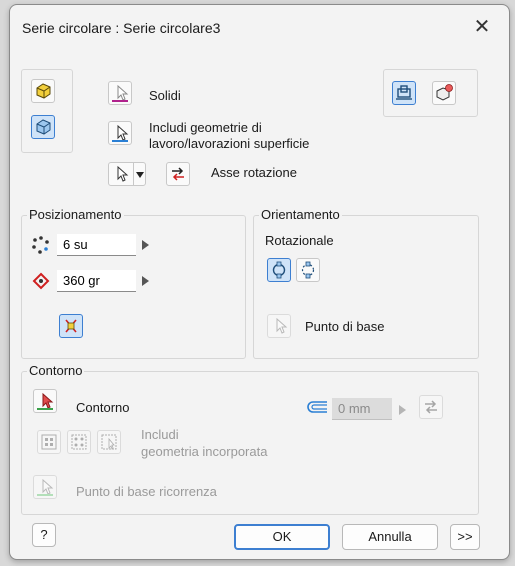  I want to click on solids-select-button, so click(120, 93).